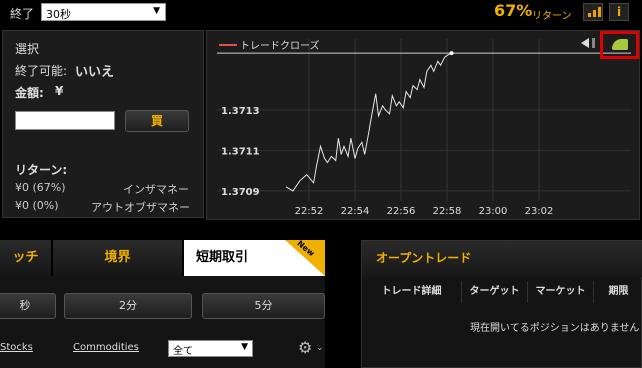 The width and height of the screenshot is (642, 368). What do you see at coordinates (65, 120) in the screenshot?
I see `amount-input` at bounding box center [65, 120].